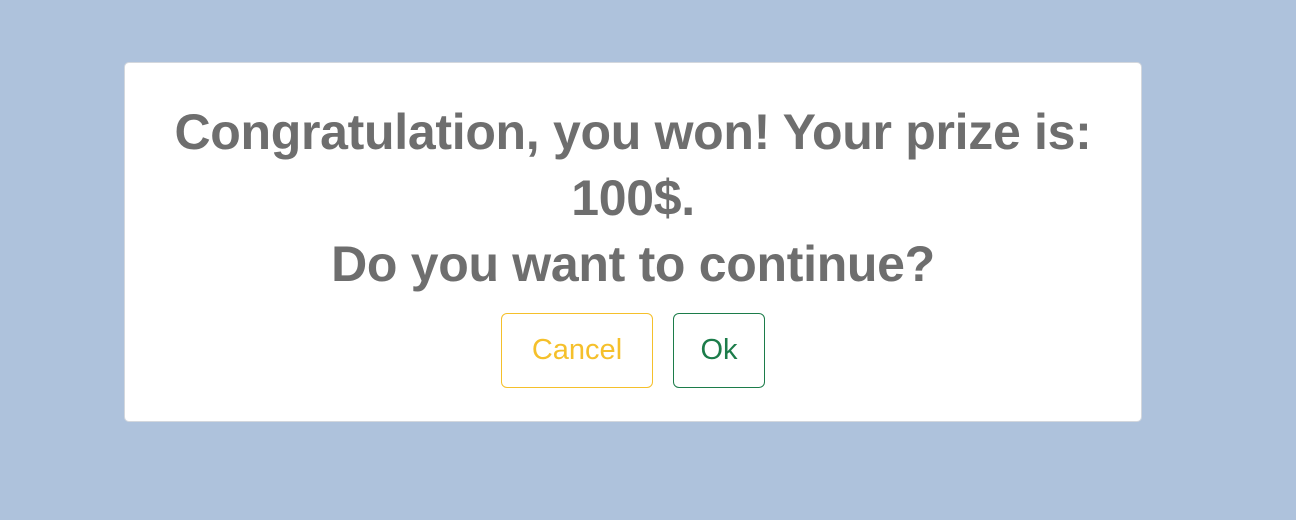 The height and width of the screenshot is (520, 1296). What do you see at coordinates (577, 350) in the screenshot?
I see `cancel-button: Cancel` at bounding box center [577, 350].